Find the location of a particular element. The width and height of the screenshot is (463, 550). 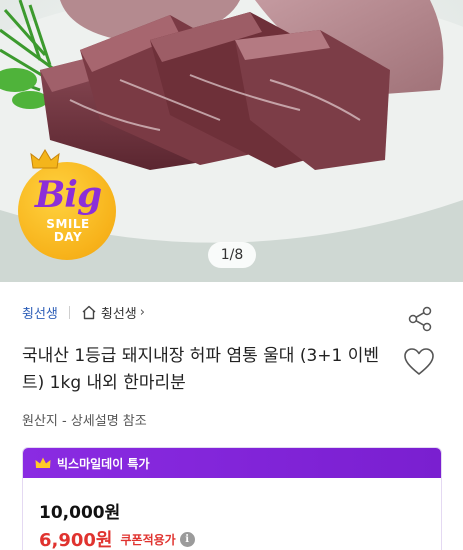

store-name: 췽선생 is located at coordinates (118, 314).